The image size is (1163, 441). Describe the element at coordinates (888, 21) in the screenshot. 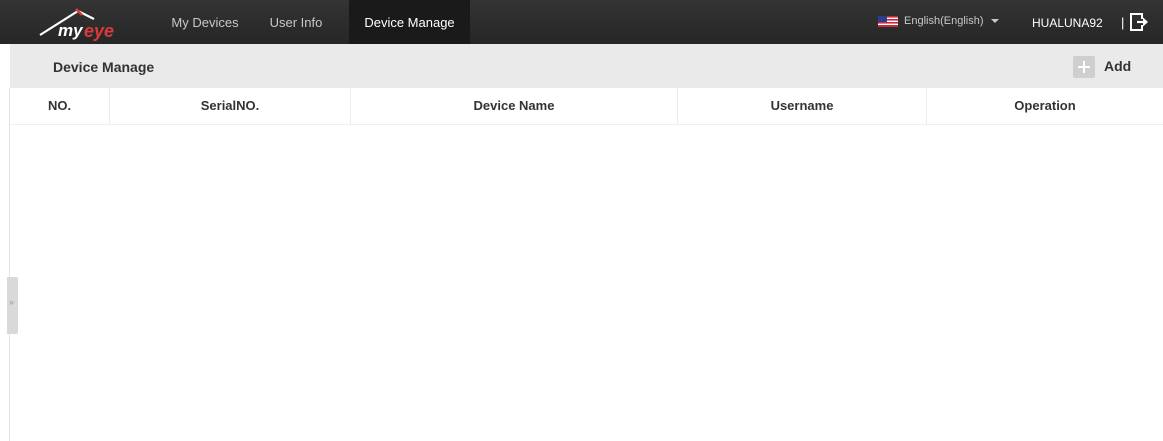

I see `us-flag-icon` at that location.